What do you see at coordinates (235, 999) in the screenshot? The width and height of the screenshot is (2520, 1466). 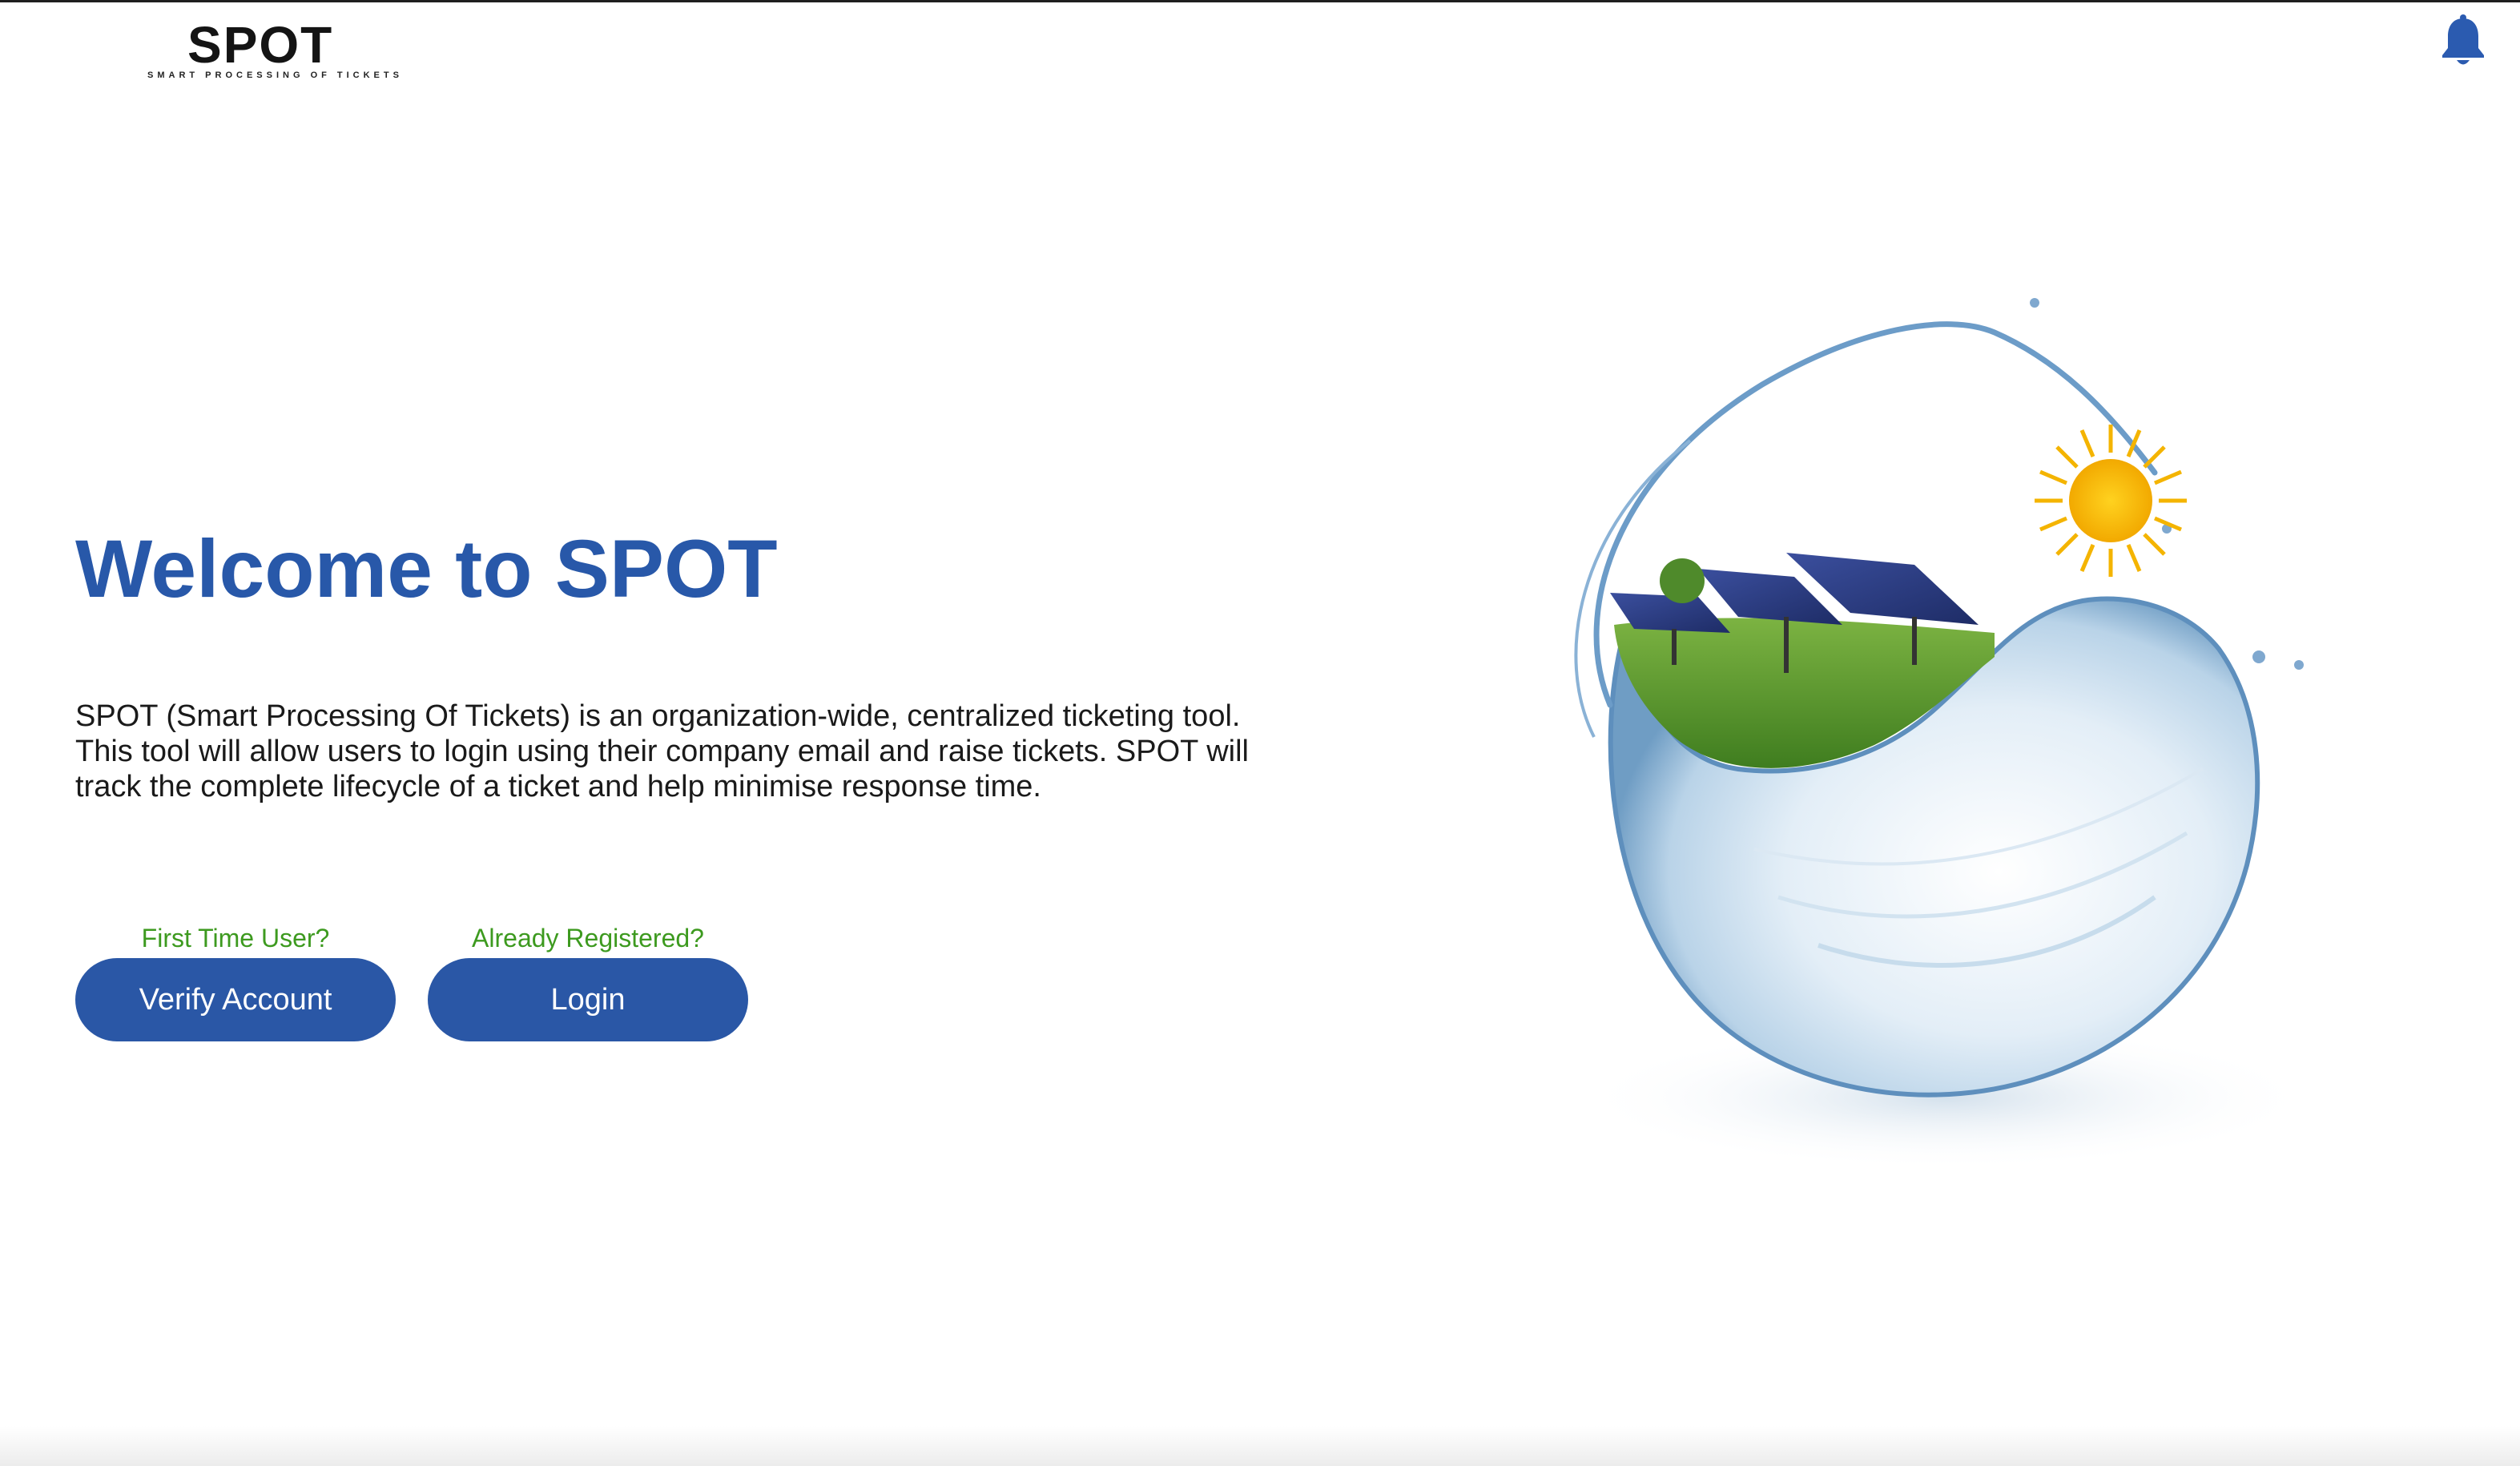 I see `verify-account-button: Verify Account` at bounding box center [235, 999].